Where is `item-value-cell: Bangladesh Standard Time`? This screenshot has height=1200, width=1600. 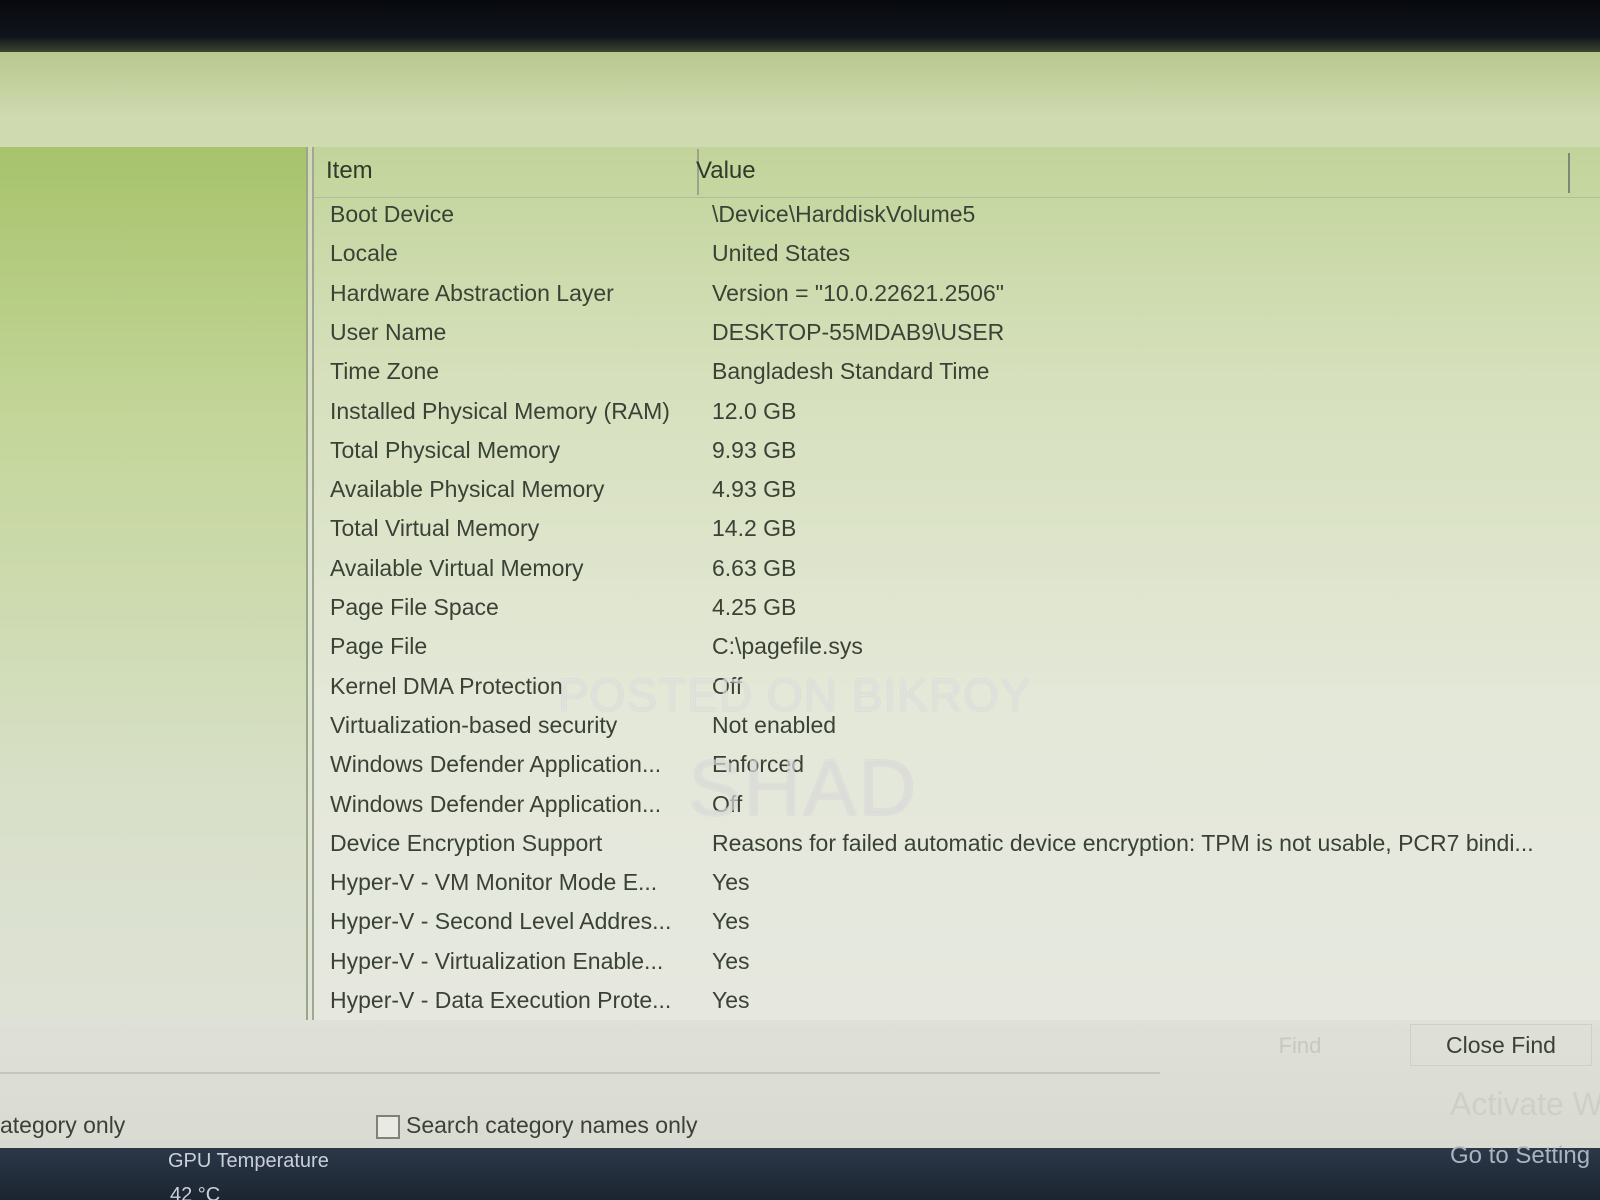 item-value-cell: Bangladesh Standard Time is located at coordinates (851, 371).